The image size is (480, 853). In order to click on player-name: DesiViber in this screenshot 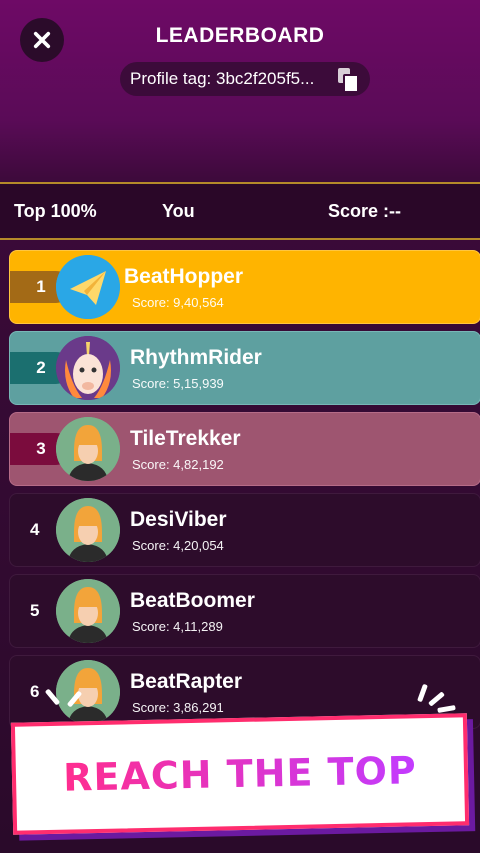, I will do `click(178, 519)`.